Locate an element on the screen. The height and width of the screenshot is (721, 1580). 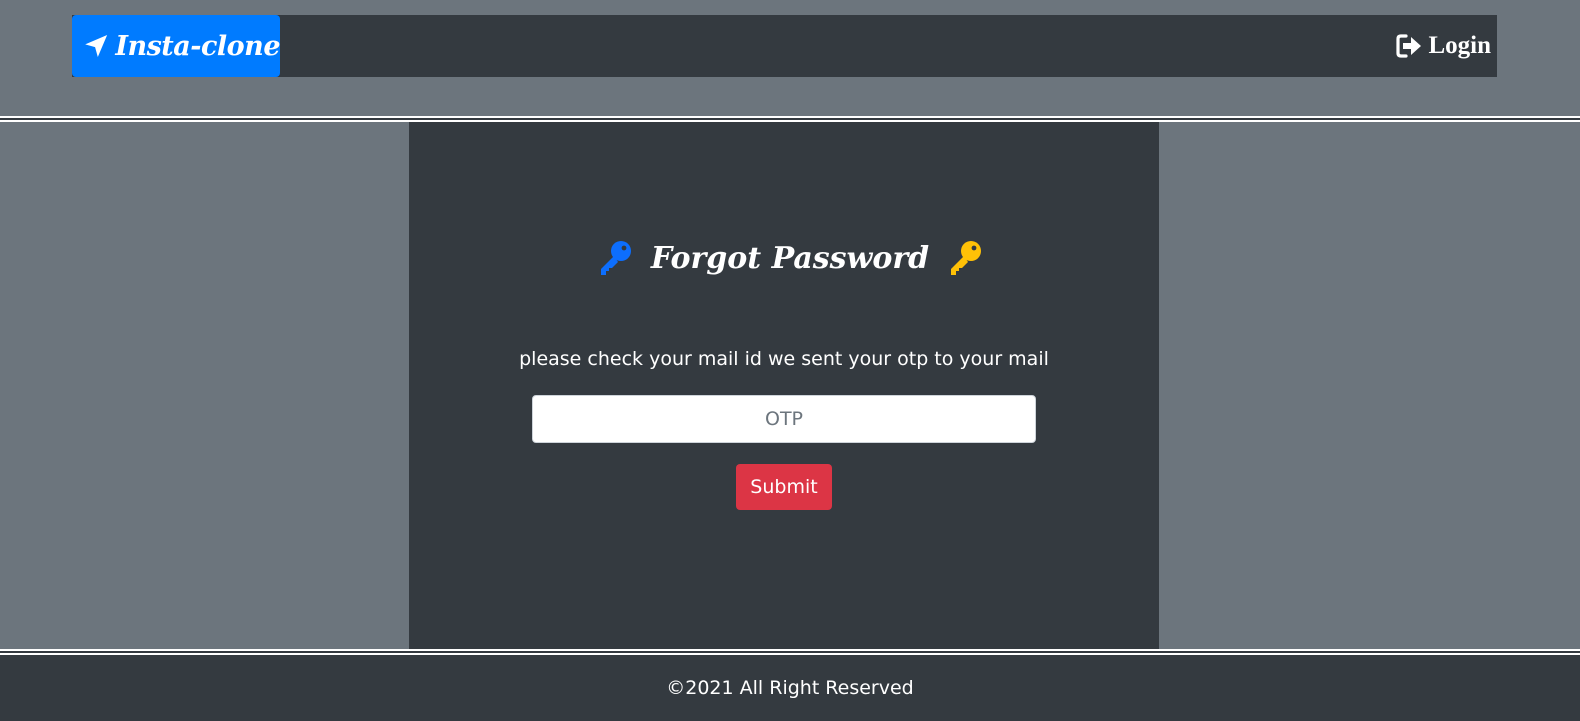
otp-input is located at coordinates (784, 419).